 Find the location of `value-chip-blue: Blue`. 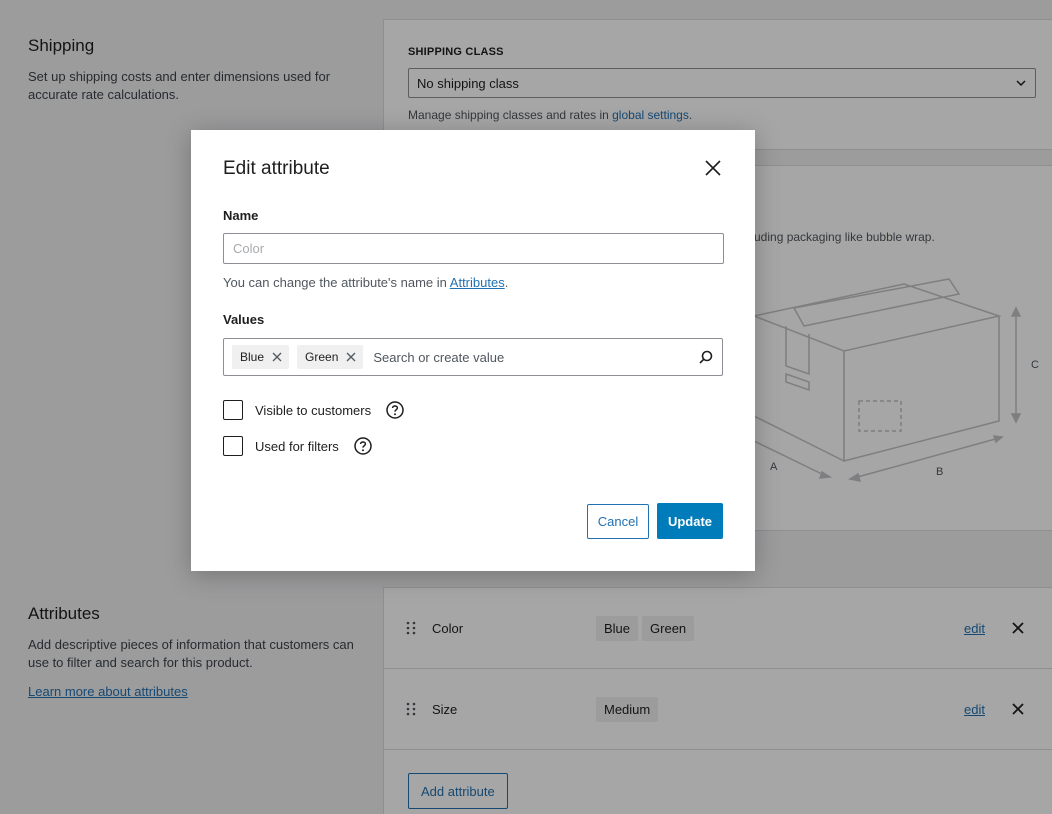

value-chip-blue: Blue is located at coordinates (261, 357).